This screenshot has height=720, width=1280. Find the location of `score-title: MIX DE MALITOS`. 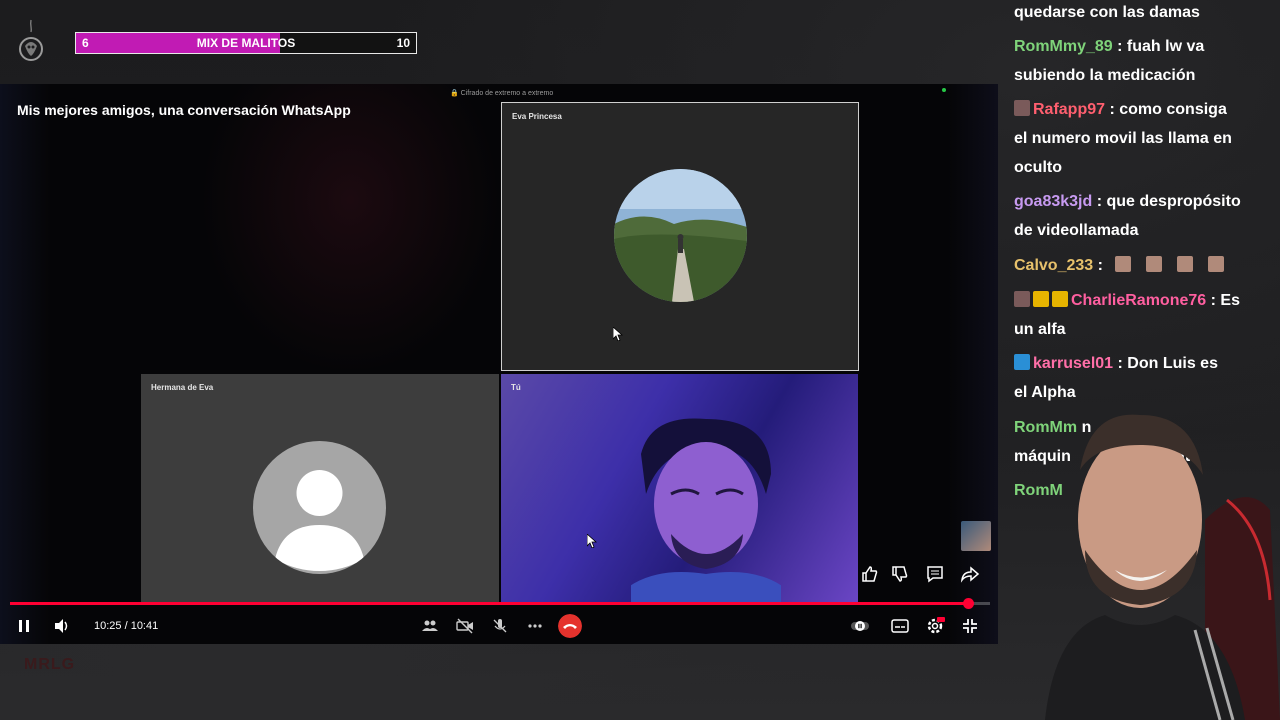

score-title: MIX DE MALITOS is located at coordinates (246, 43).